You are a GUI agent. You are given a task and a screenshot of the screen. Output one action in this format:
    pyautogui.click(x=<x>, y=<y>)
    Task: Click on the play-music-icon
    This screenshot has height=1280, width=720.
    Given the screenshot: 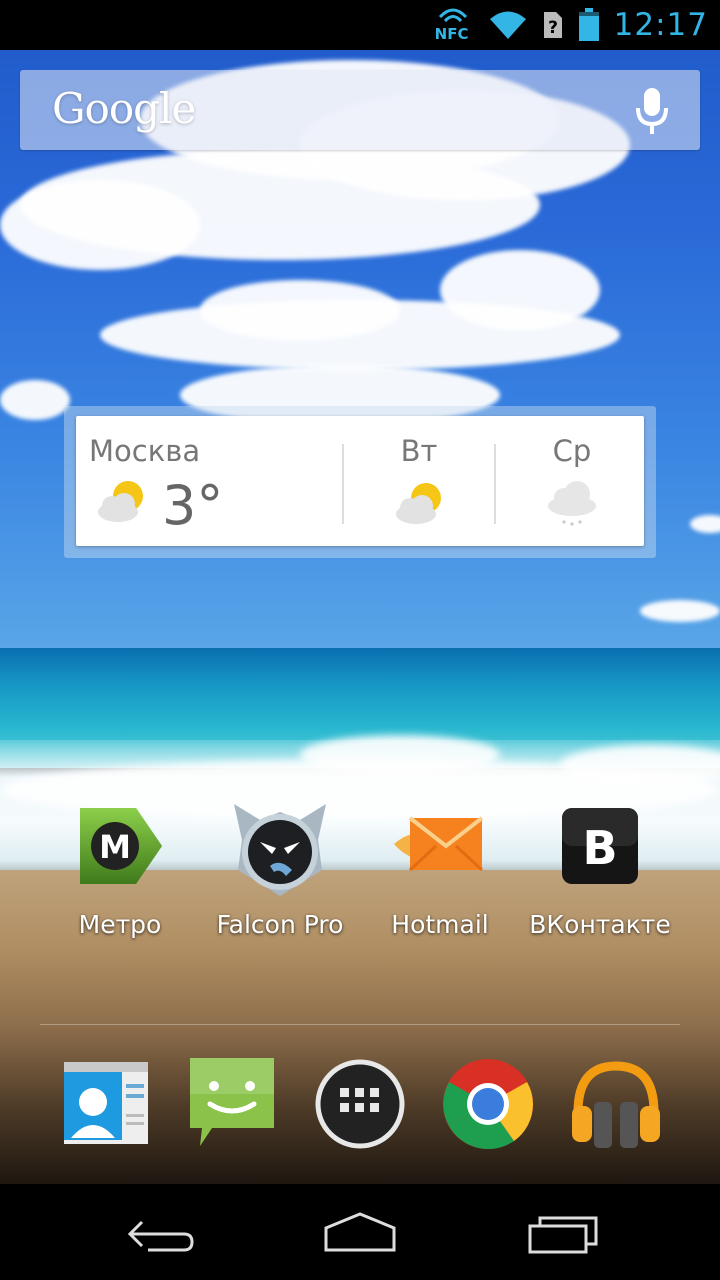 What is the action you would take?
    pyautogui.click(x=616, y=1104)
    